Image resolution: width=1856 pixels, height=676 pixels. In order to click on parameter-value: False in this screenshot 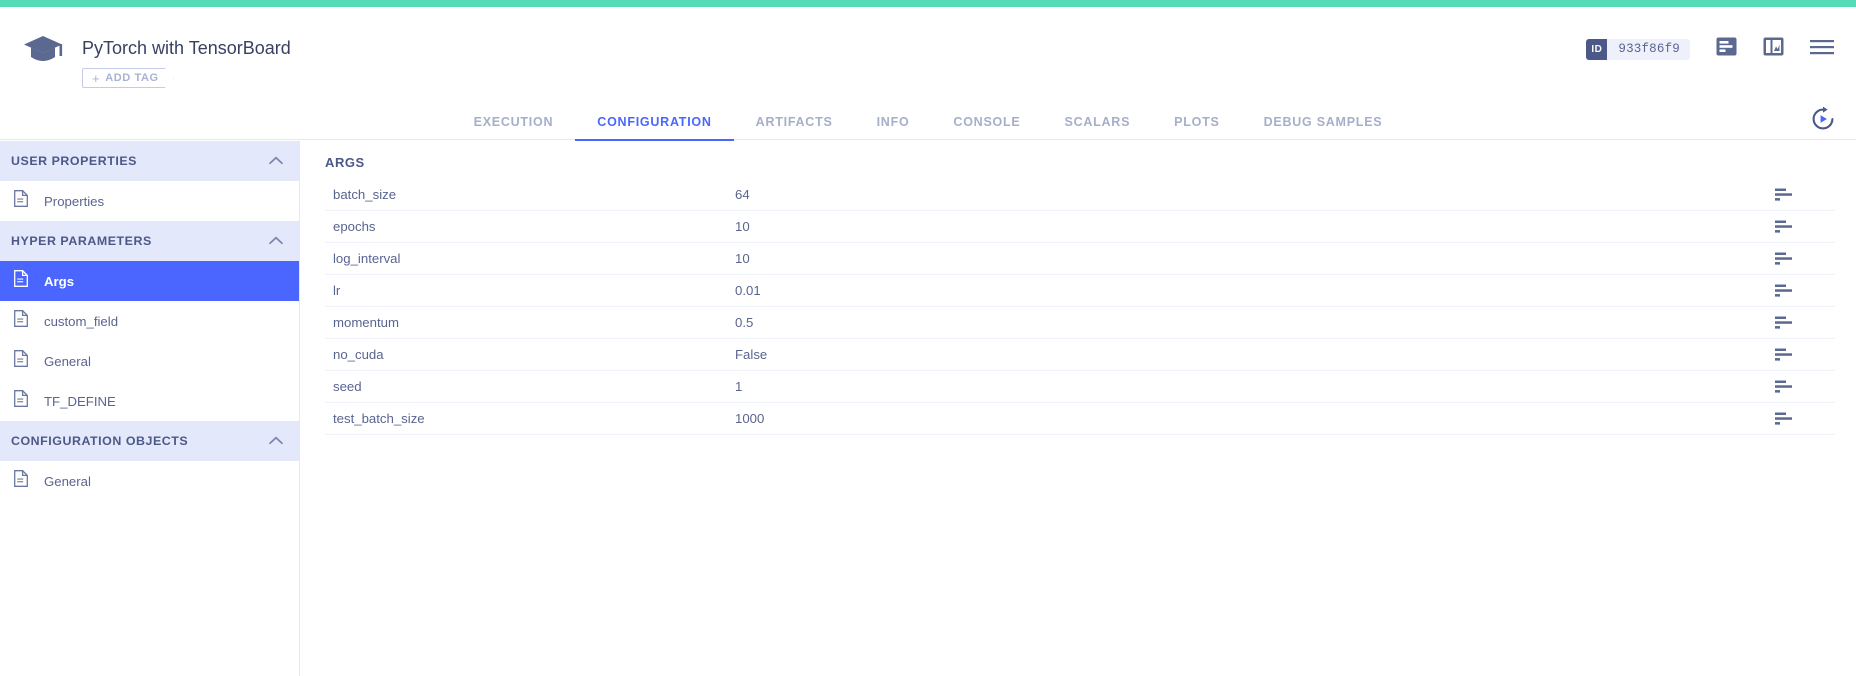, I will do `click(751, 354)`.